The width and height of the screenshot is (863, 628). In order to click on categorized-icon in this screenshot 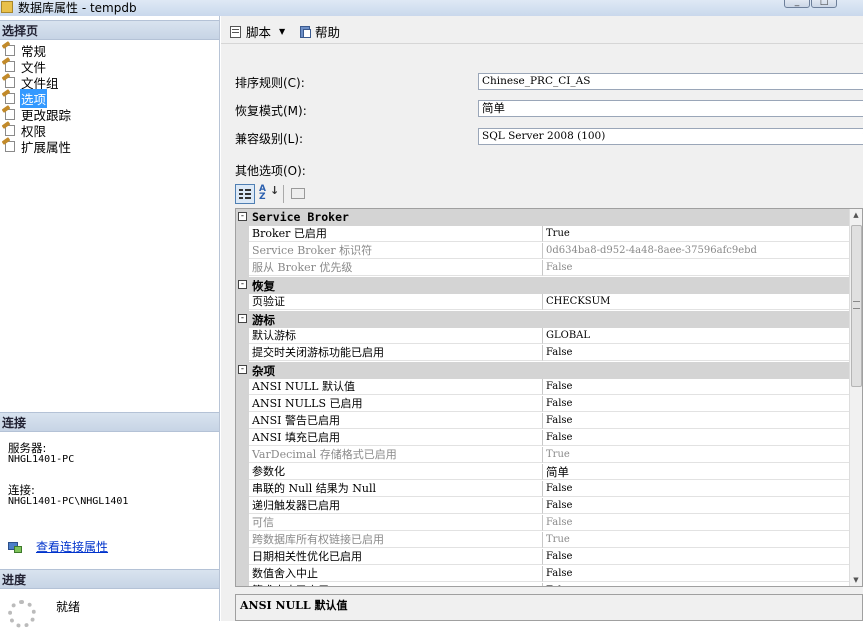, I will do `click(245, 194)`.